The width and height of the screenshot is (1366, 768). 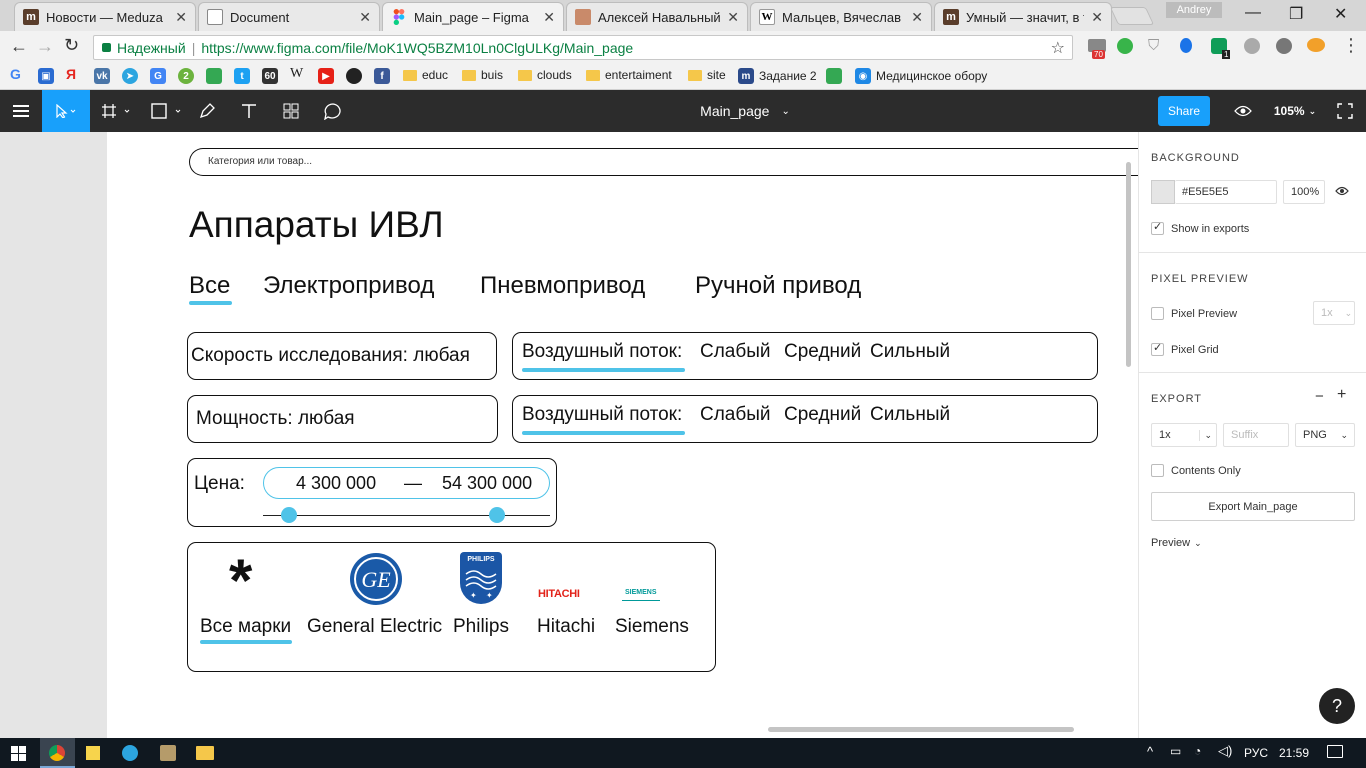 What do you see at coordinates (93, 753) in the screenshot?
I see `sticky-notes-icon` at bounding box center [93, 753].